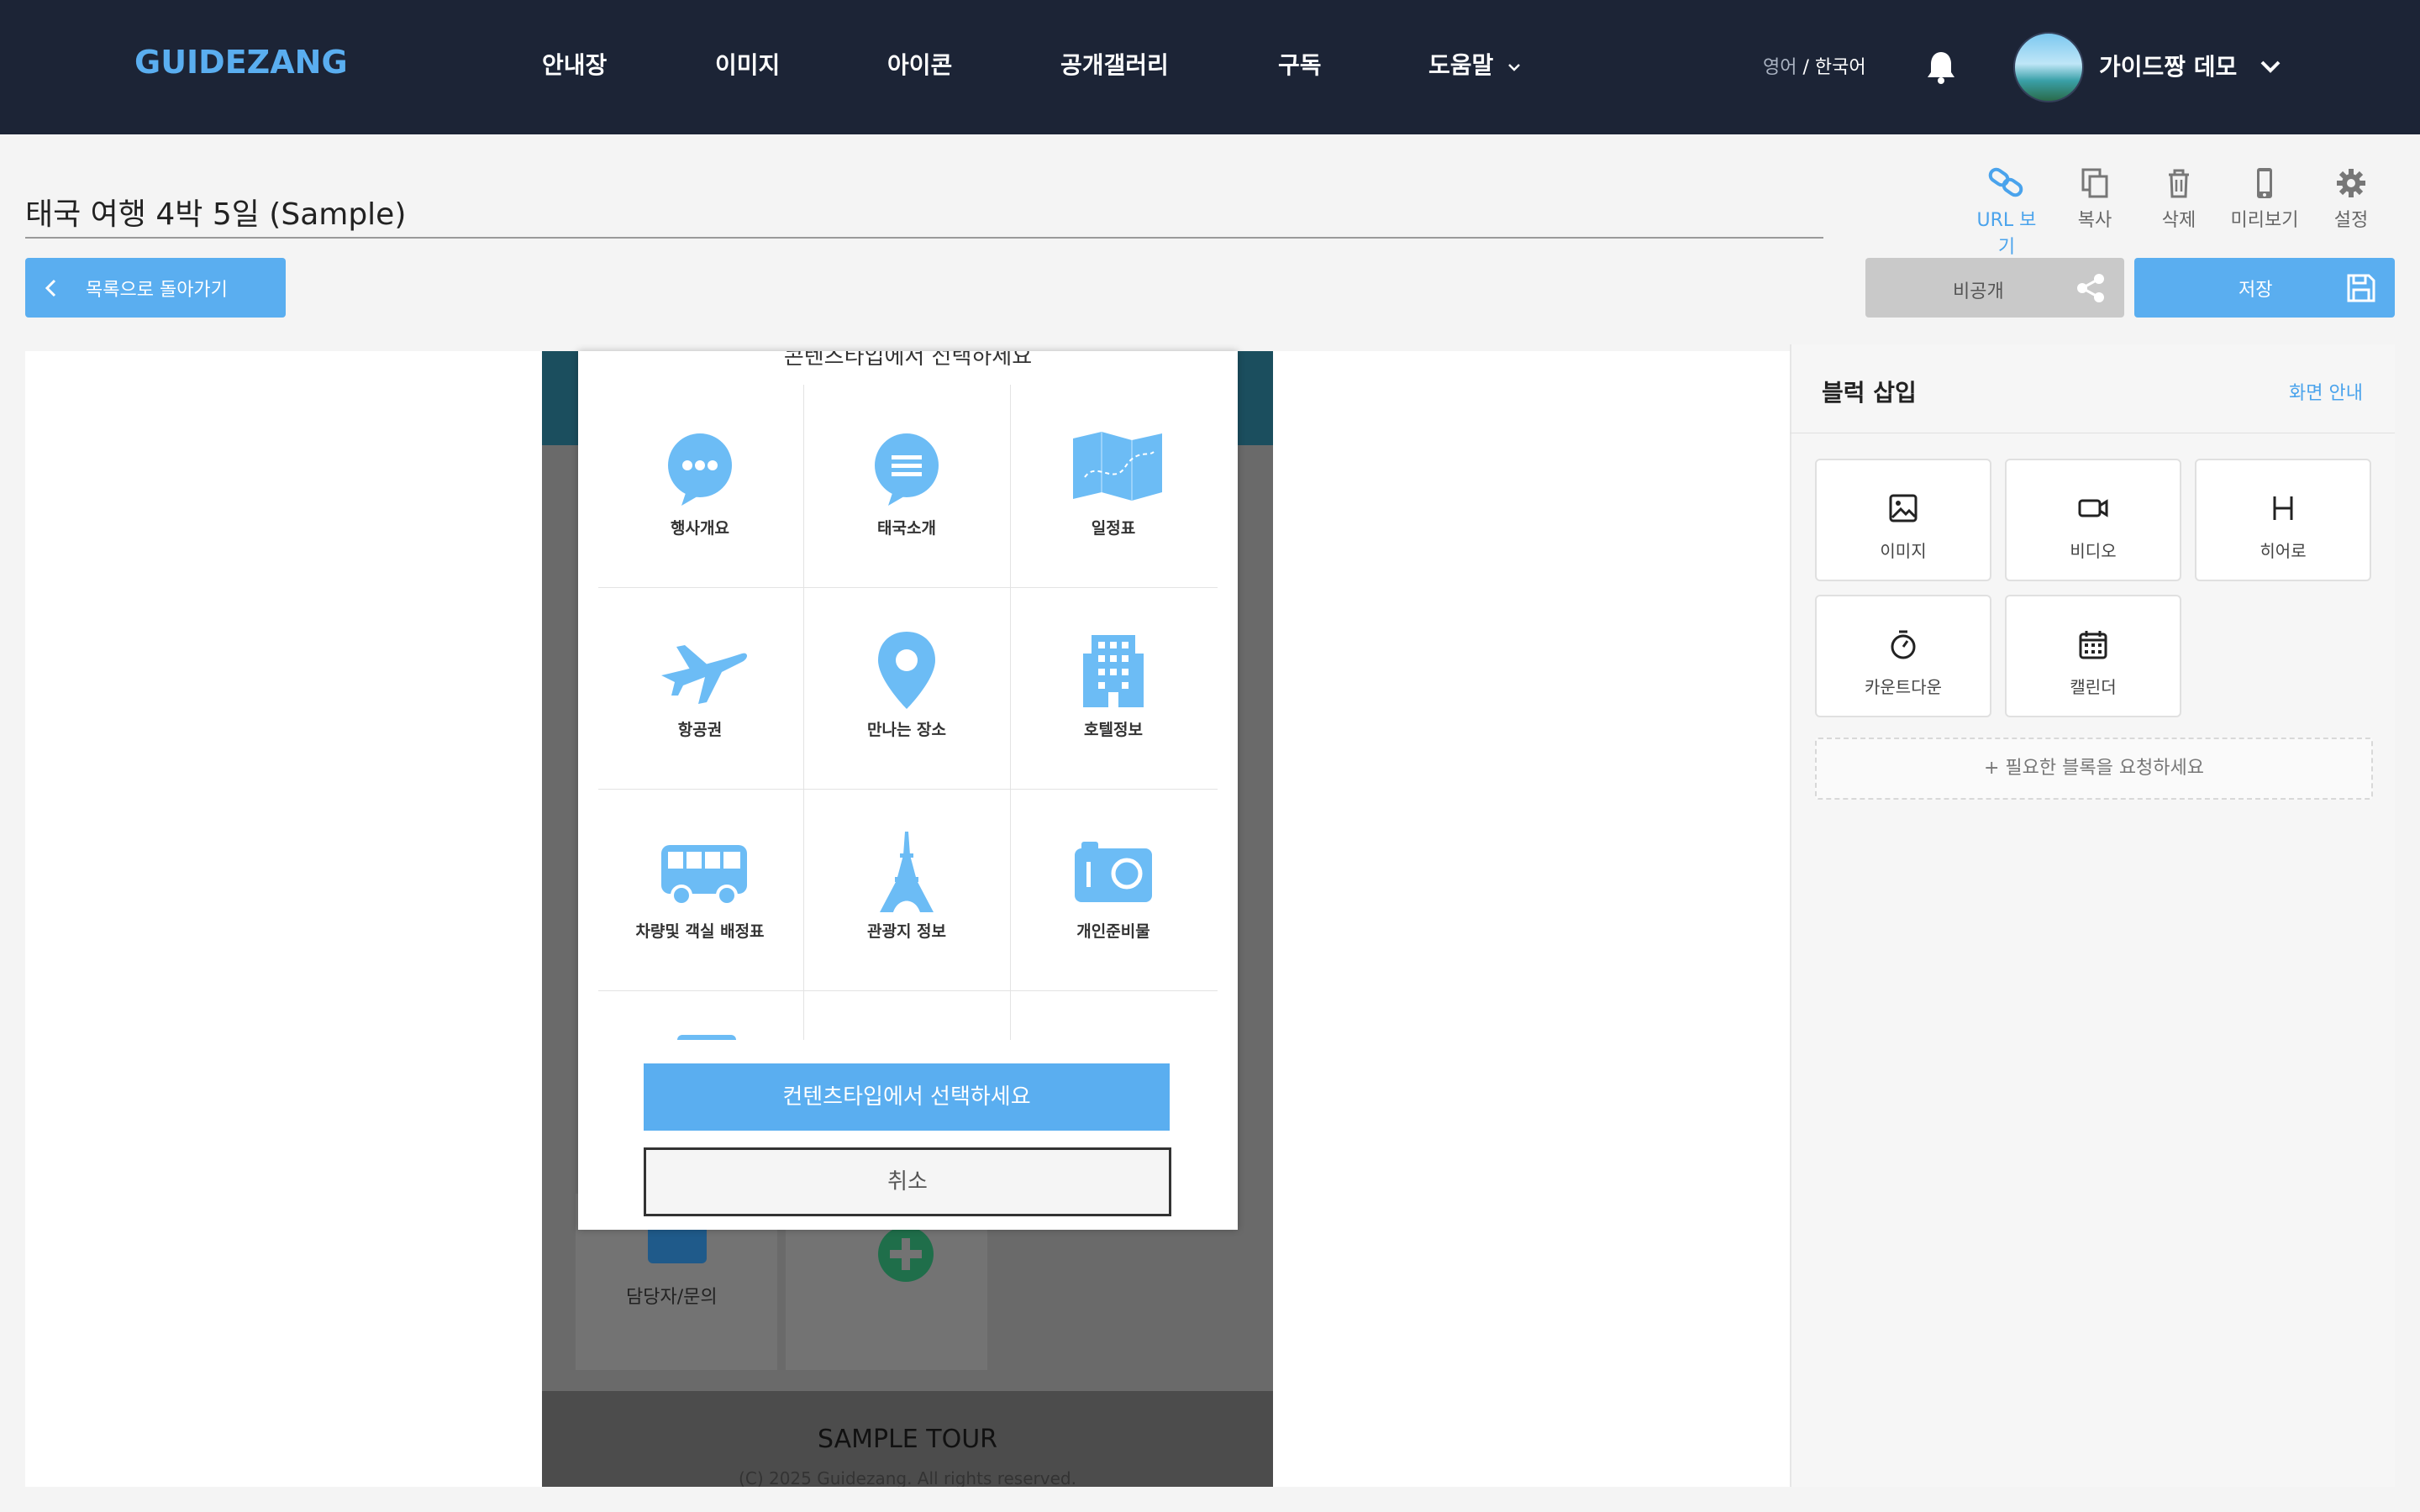  I want to click on content-type-itinerary: 일정표, so click(1113, 487).